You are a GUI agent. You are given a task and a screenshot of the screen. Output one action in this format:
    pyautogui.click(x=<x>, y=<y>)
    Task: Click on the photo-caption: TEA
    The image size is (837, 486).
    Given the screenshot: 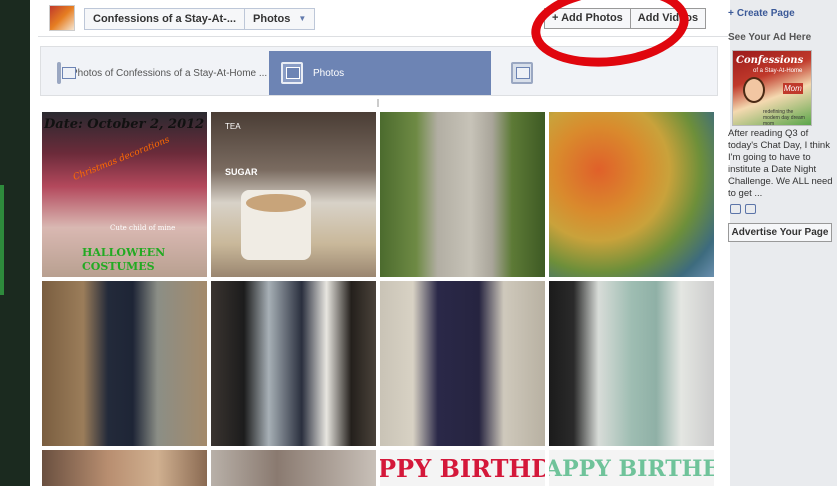 What is the action you would take?
    pyautogui.click(x=233, y=126)
    